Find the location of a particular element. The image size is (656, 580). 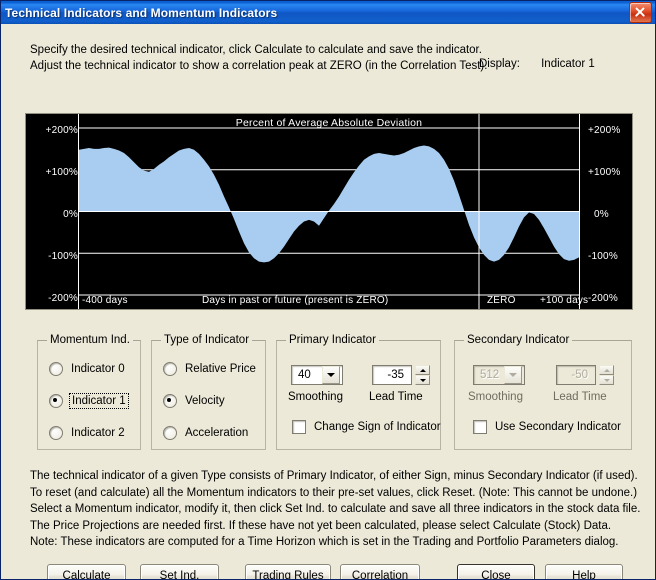

y-tick-right-2: 0% is located at coordinates (601, 214).